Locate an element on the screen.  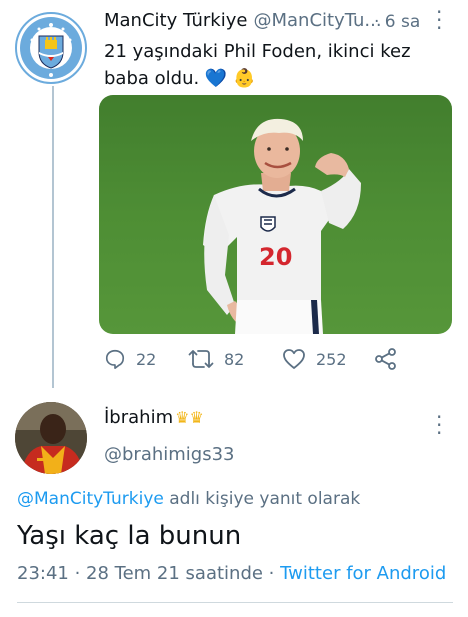
tweet-timestamp: · 6 sa is located at coordinates (397, 22).